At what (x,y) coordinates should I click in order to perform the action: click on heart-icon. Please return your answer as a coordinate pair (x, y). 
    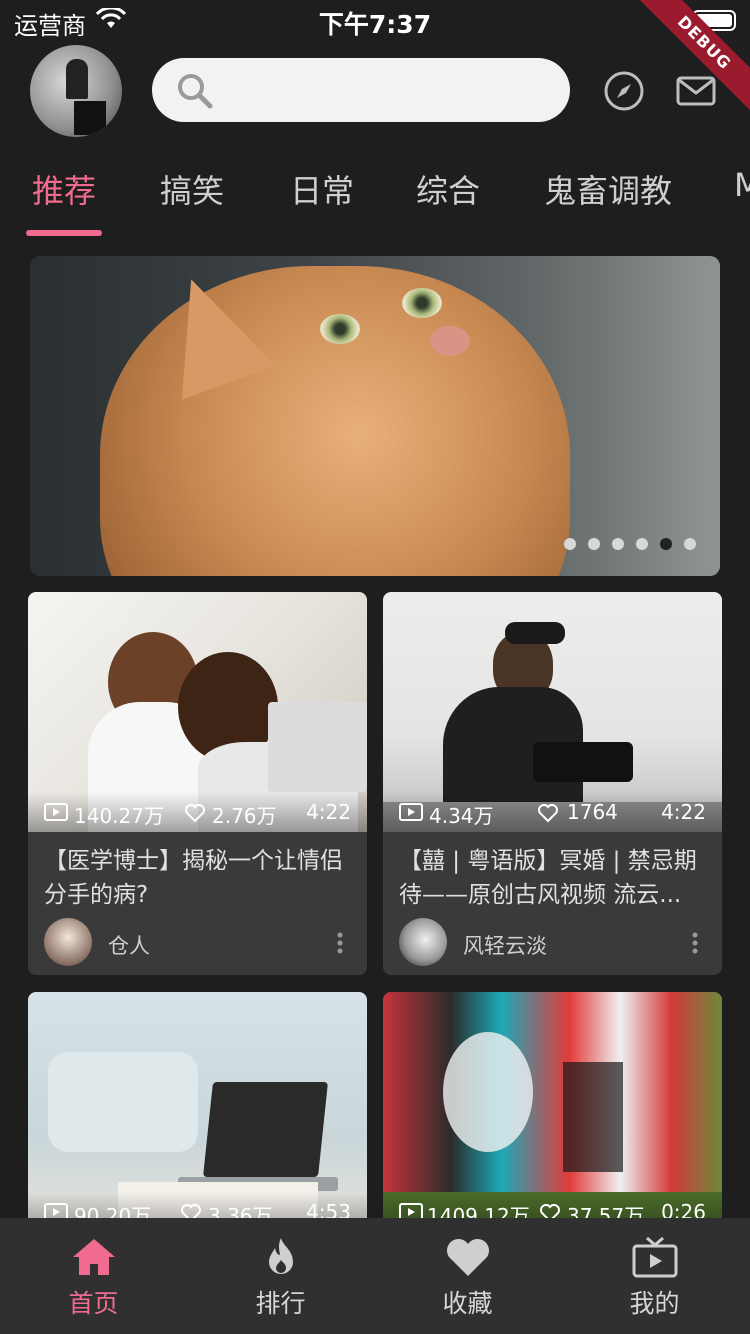
    Looking at the image, I should click on (468, 1257).